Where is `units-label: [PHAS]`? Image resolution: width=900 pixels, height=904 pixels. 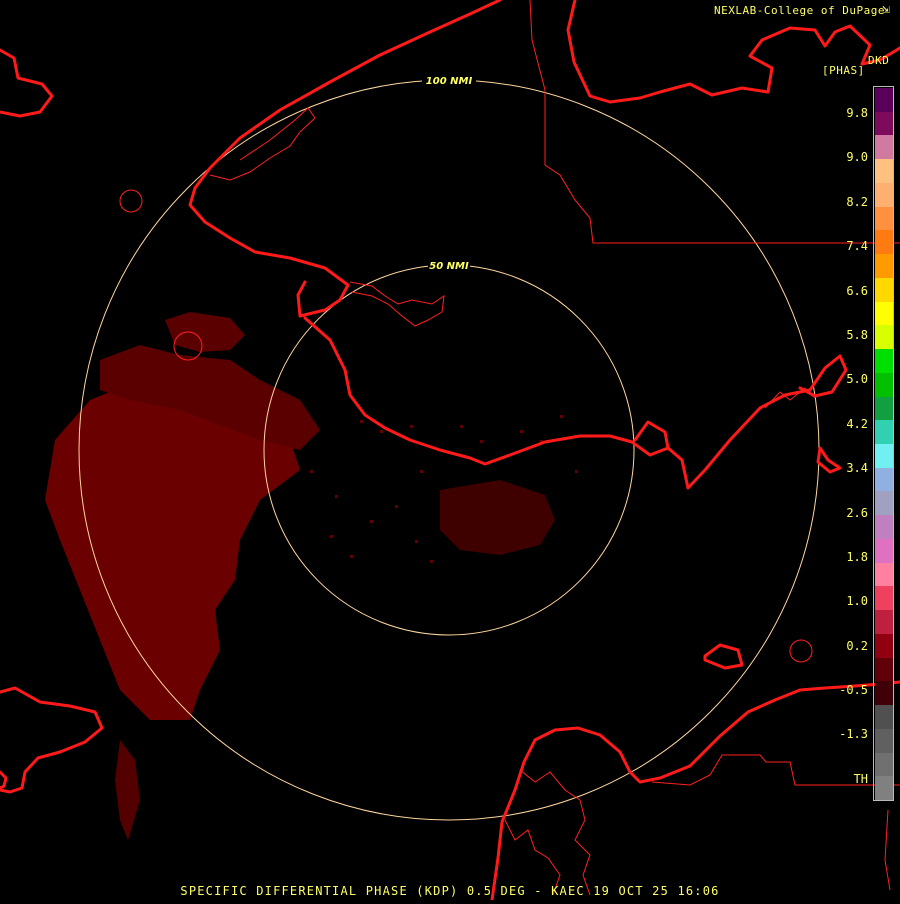 units-label: [PHAS] is located at coordinates (843, 70).